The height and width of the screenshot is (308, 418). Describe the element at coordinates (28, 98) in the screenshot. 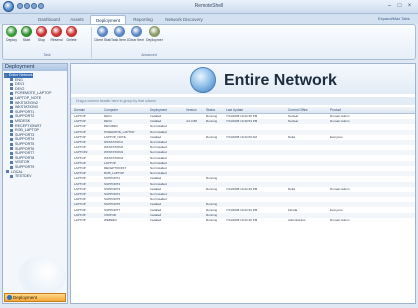

I see `tree-node-label: LAPTOP_NOTE` at that location.